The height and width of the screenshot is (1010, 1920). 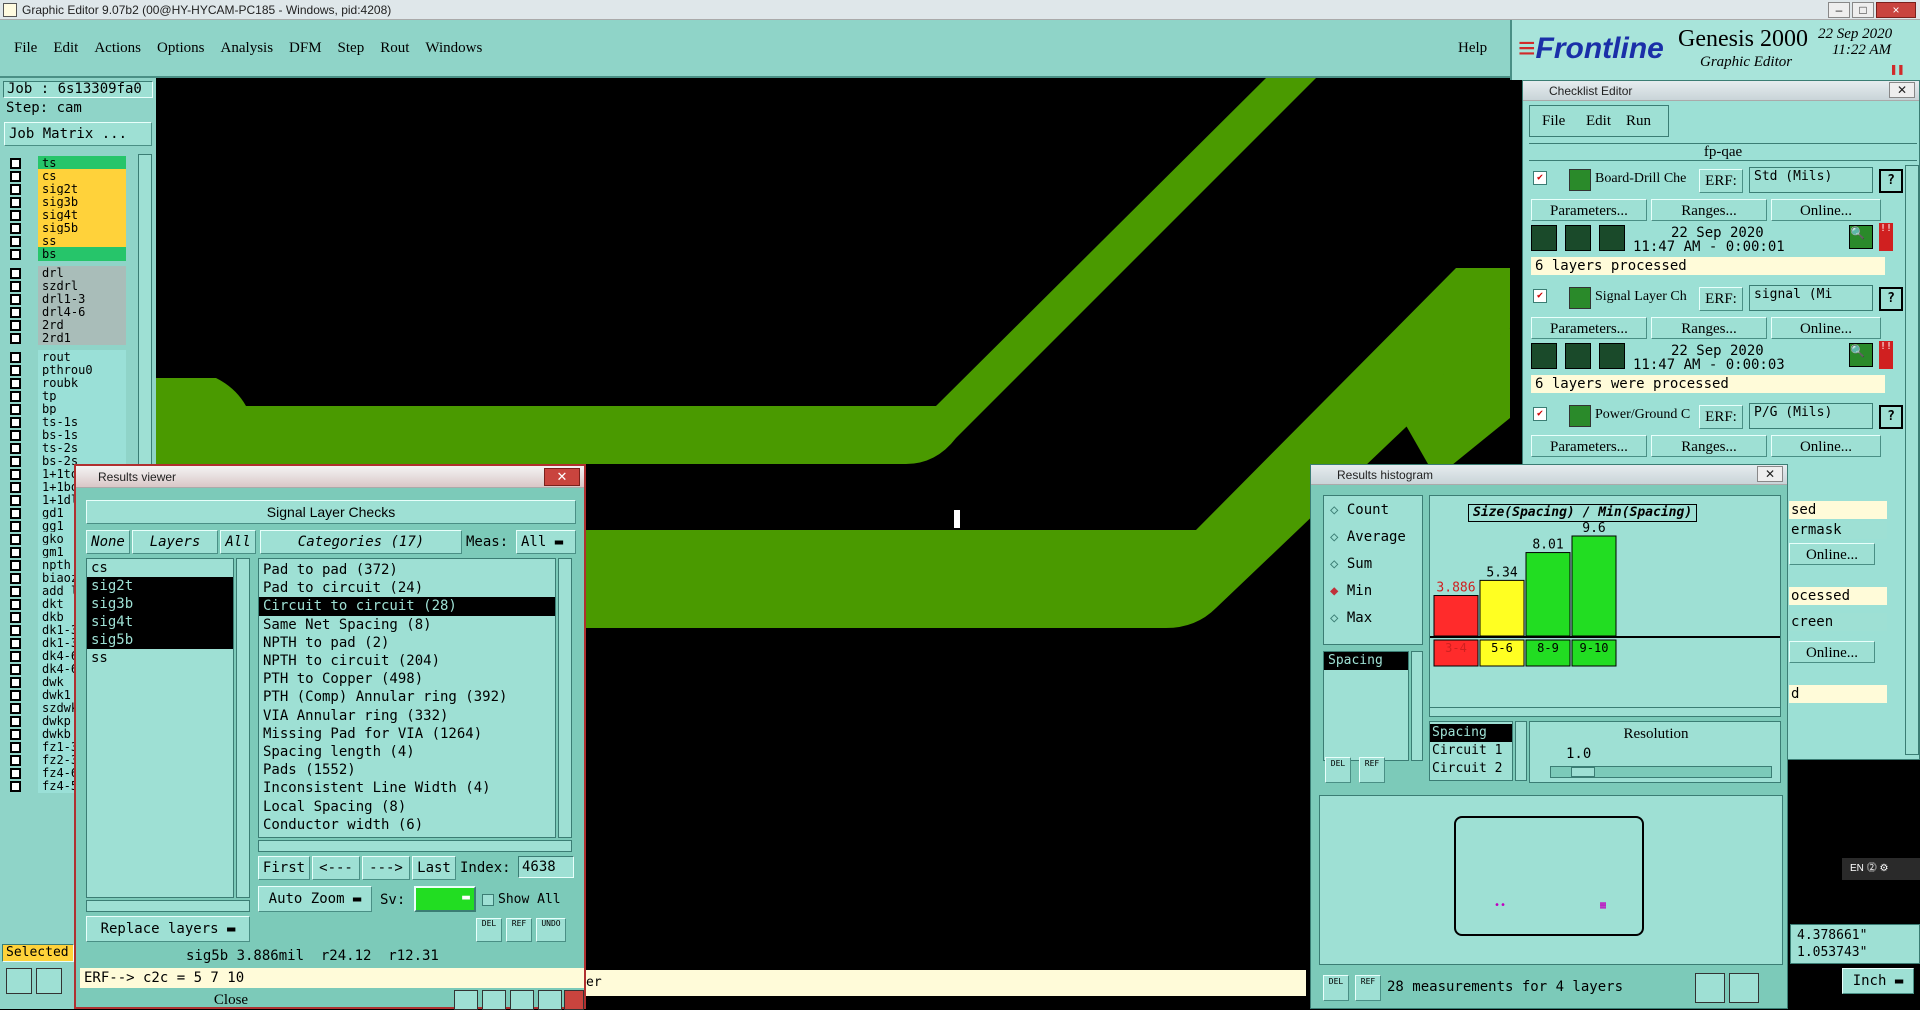 What do you see at coordinates (1638, 121) in the screenshot?
I see `checklist-menu-run: Run` at bounding box center [1638, 121].